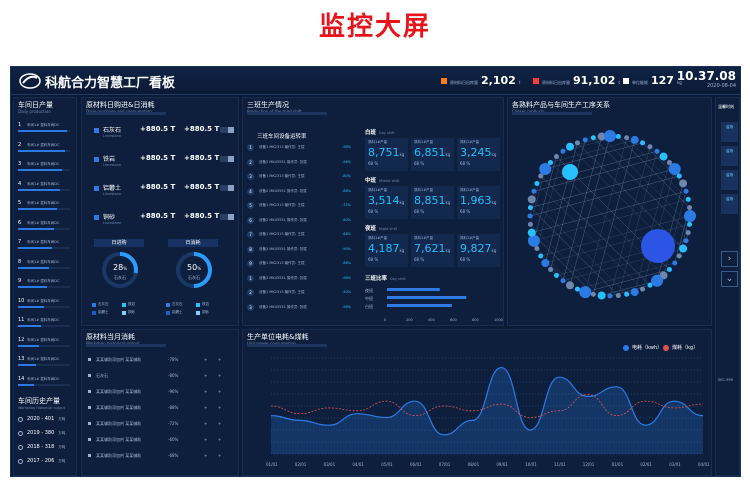 This screenshot has width=750, height=484. I want to click on kpi-value: 6,851kg, so click(432, 152).